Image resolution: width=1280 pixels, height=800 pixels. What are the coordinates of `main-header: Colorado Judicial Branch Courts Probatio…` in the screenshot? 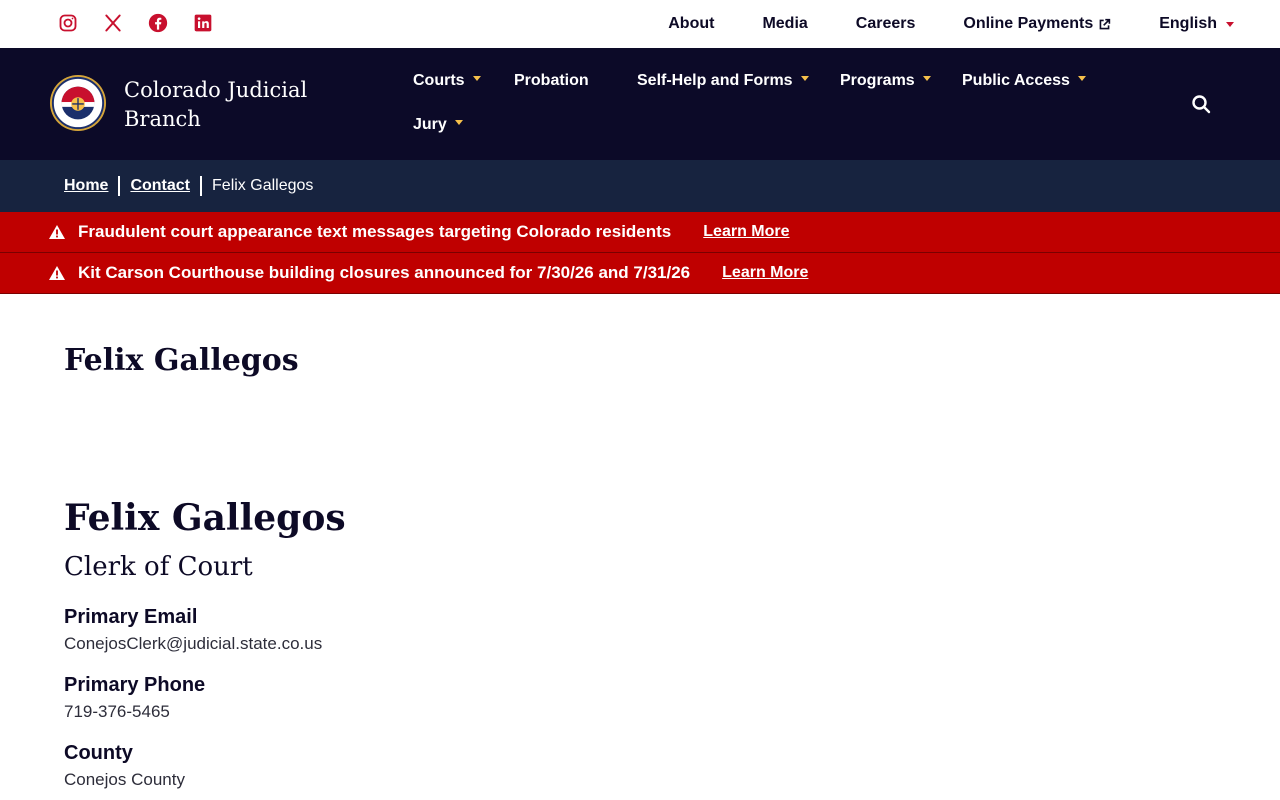 It's located at (640, 104).